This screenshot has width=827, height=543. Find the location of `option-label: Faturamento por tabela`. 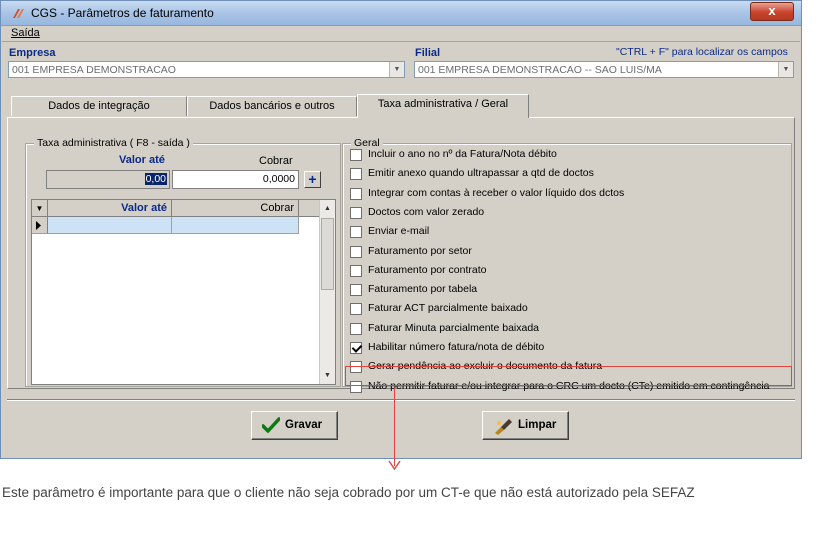

option-label: Faturamento por tabela is located at coordinates (423, 289).